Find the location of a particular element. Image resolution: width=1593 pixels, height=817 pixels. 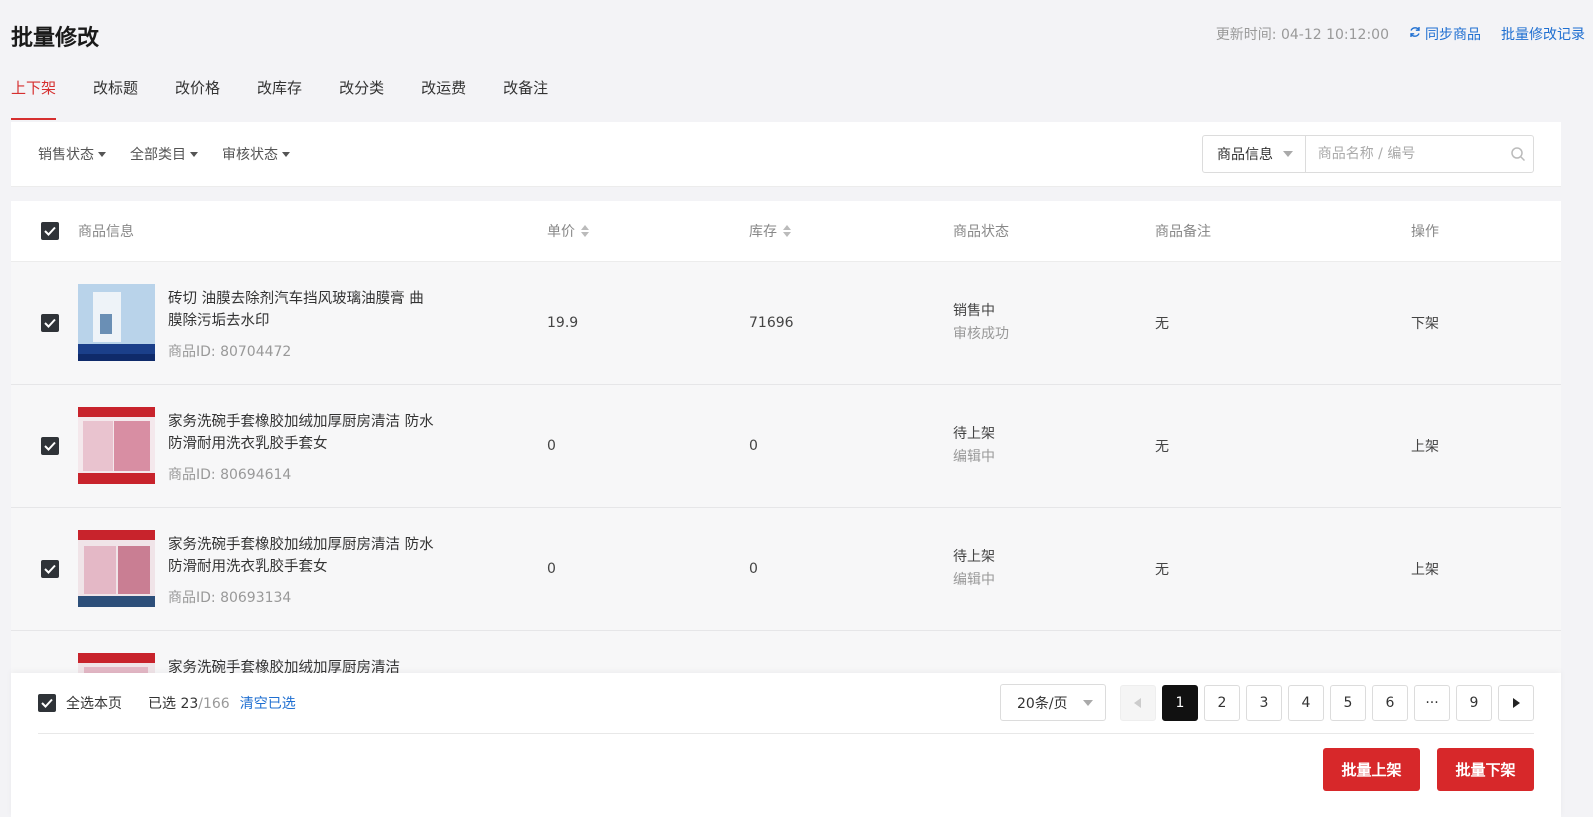

page-size-select: 20条/页 is located at coordinates (1053, 702).